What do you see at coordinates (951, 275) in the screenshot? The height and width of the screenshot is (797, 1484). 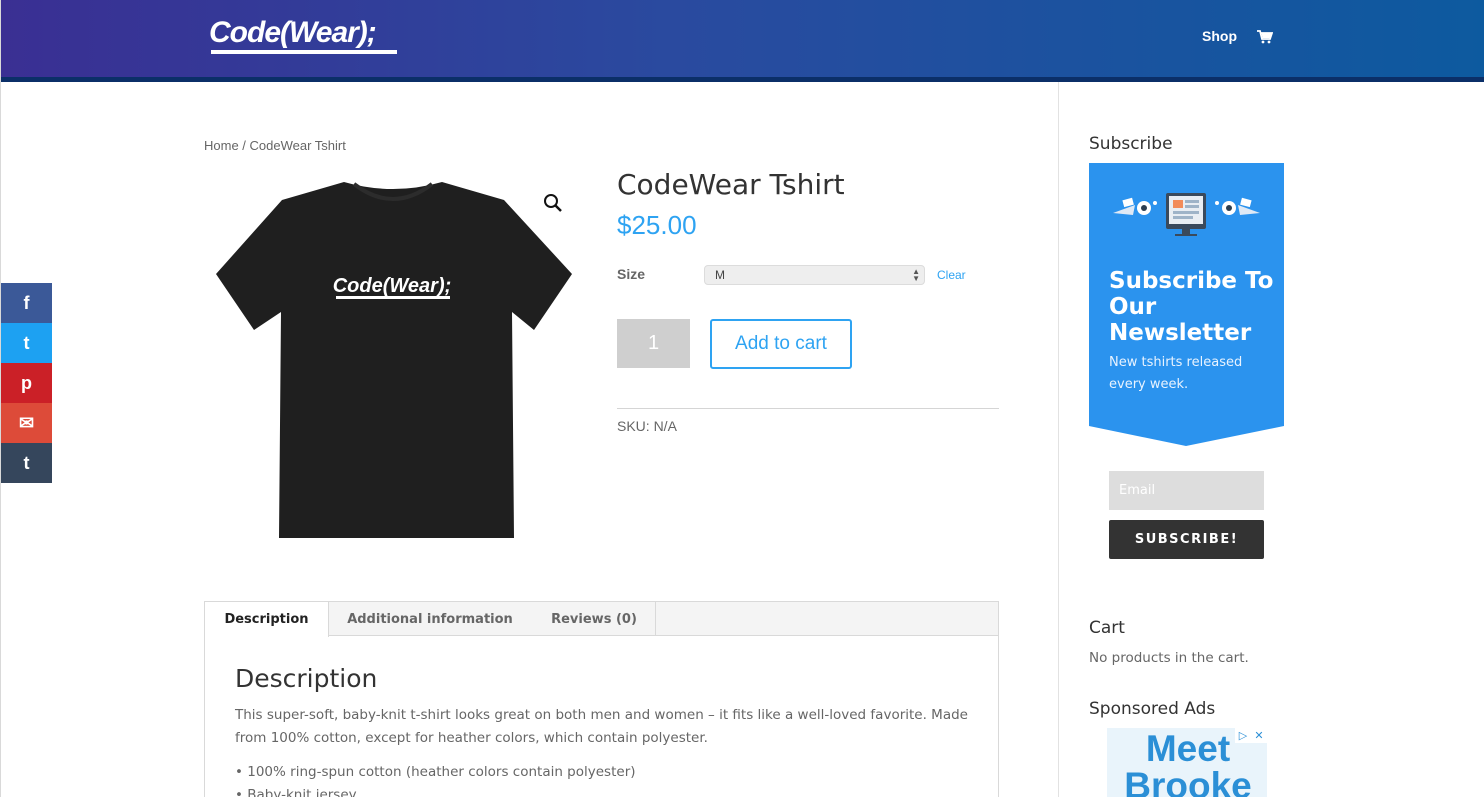 I see `clear-variation-link: Clear` at bounding box center [951, 275].